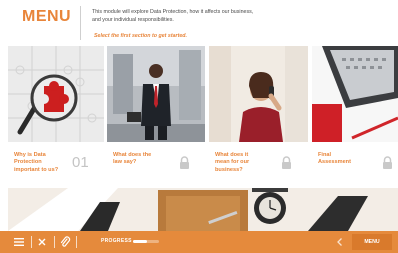 The image size is (398, 253). I want to click on section-4-image, so click(355, 94).